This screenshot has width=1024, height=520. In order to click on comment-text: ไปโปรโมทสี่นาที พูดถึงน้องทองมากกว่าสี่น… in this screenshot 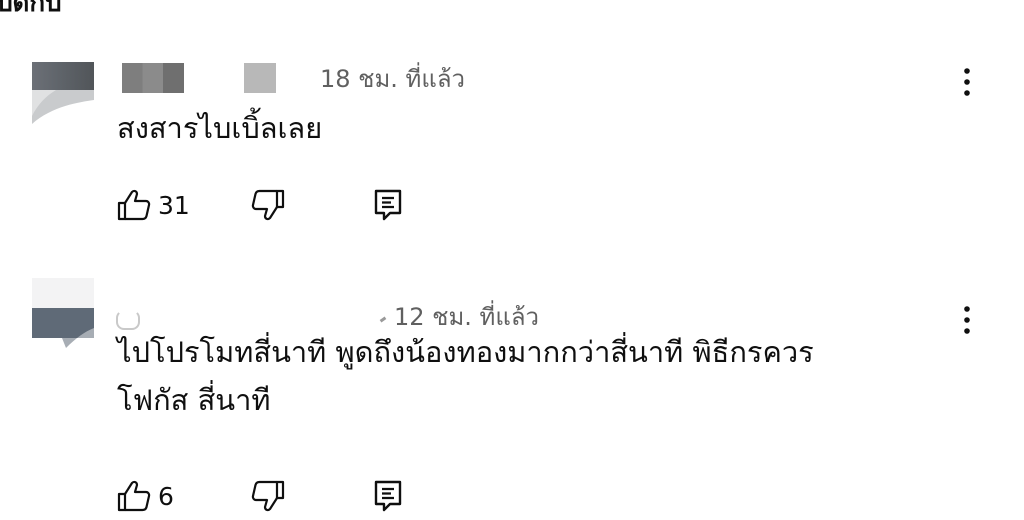, I will do `click(465, 376)`.